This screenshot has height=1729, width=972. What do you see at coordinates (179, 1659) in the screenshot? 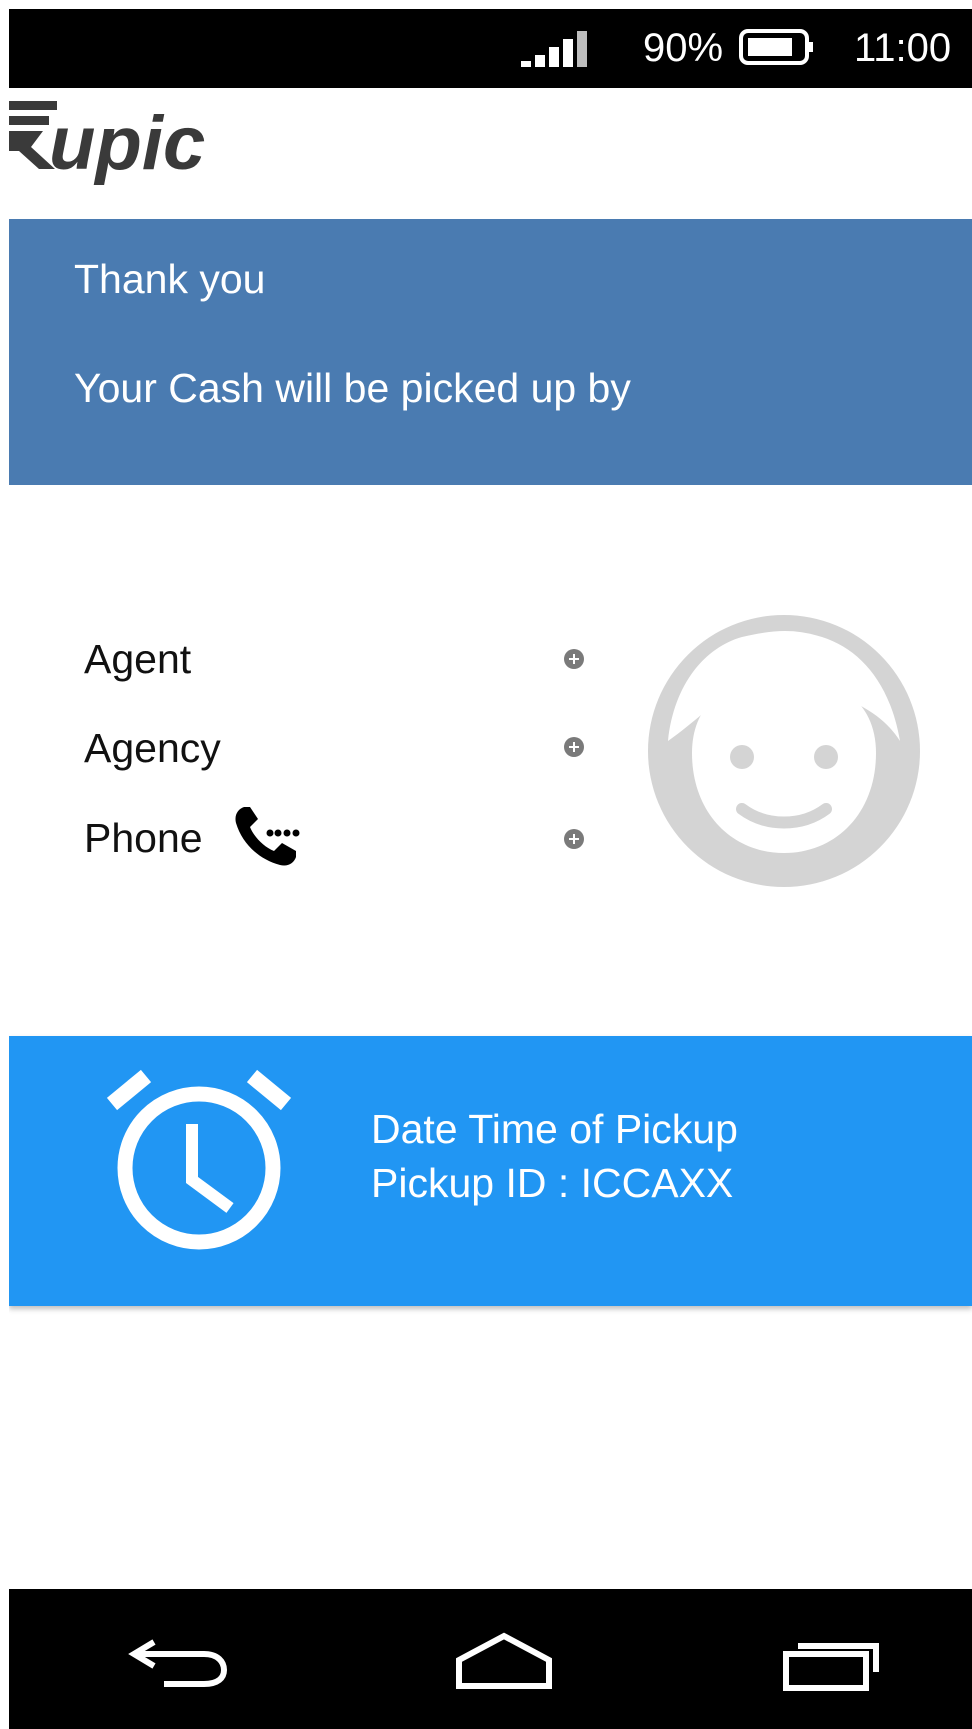
I see `back-icon` at bounding box center [179, 1659].